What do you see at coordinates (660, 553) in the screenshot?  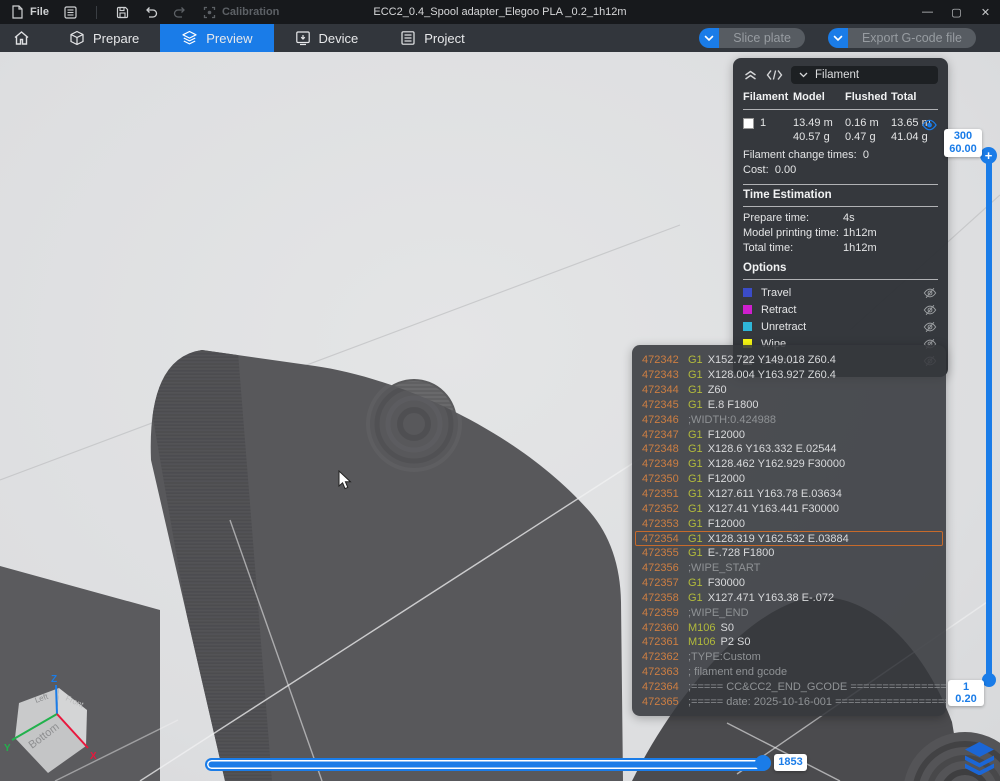 I see `gcode-line-number: 472355` at bounding box center [660, 553].